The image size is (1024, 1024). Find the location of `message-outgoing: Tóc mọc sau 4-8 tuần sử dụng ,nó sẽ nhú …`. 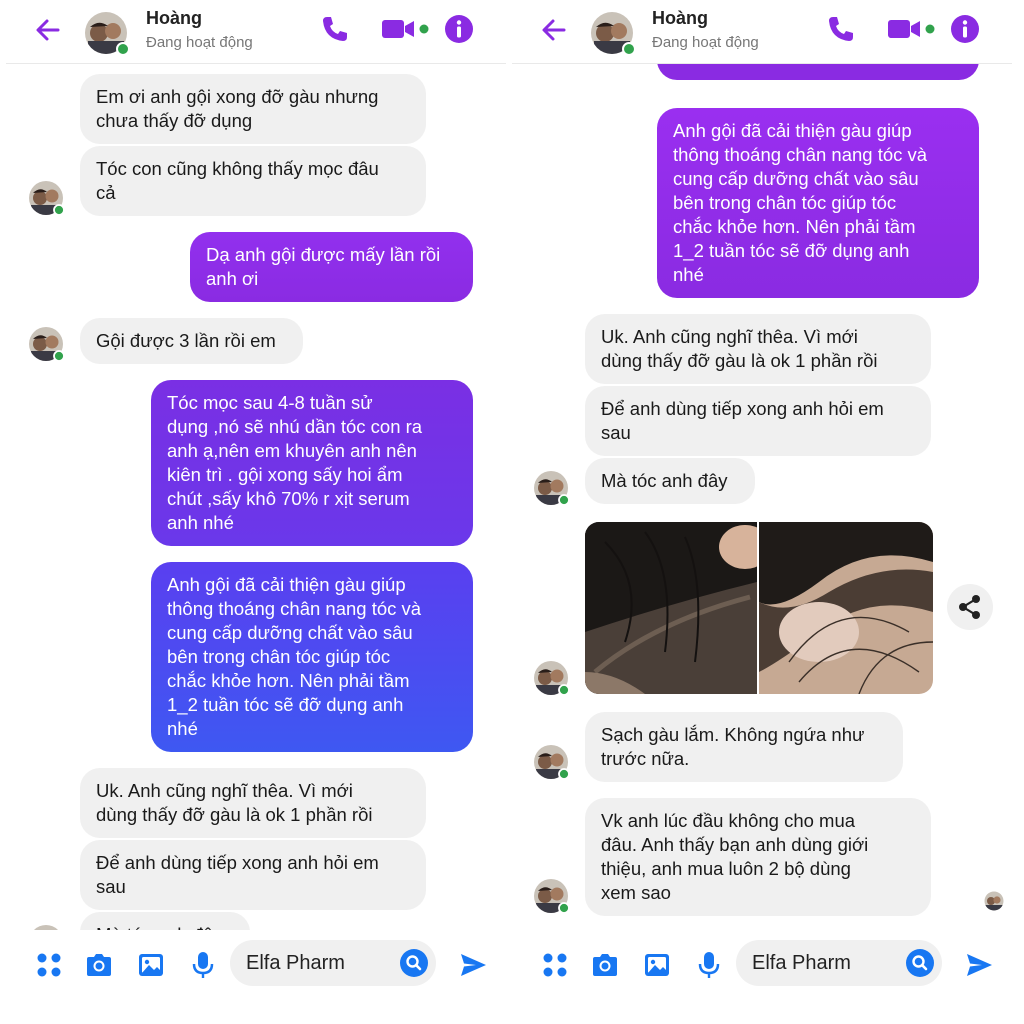

message-outgoing: Tóc mọc sau 4-8 tuần sử dụng ,nó sẽ nhú … is located at coordinates (312, 463).